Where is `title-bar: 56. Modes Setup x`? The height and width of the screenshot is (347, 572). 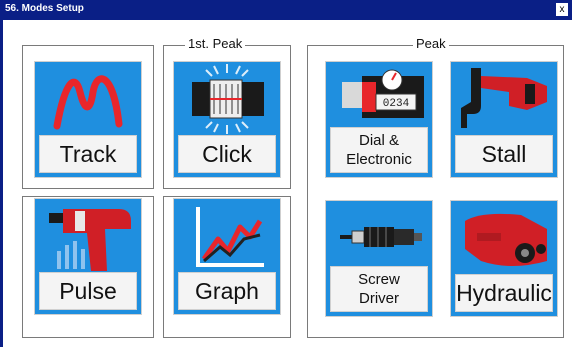 title-bar: 56. Modes Setup x is located at coordinates (286, 10).